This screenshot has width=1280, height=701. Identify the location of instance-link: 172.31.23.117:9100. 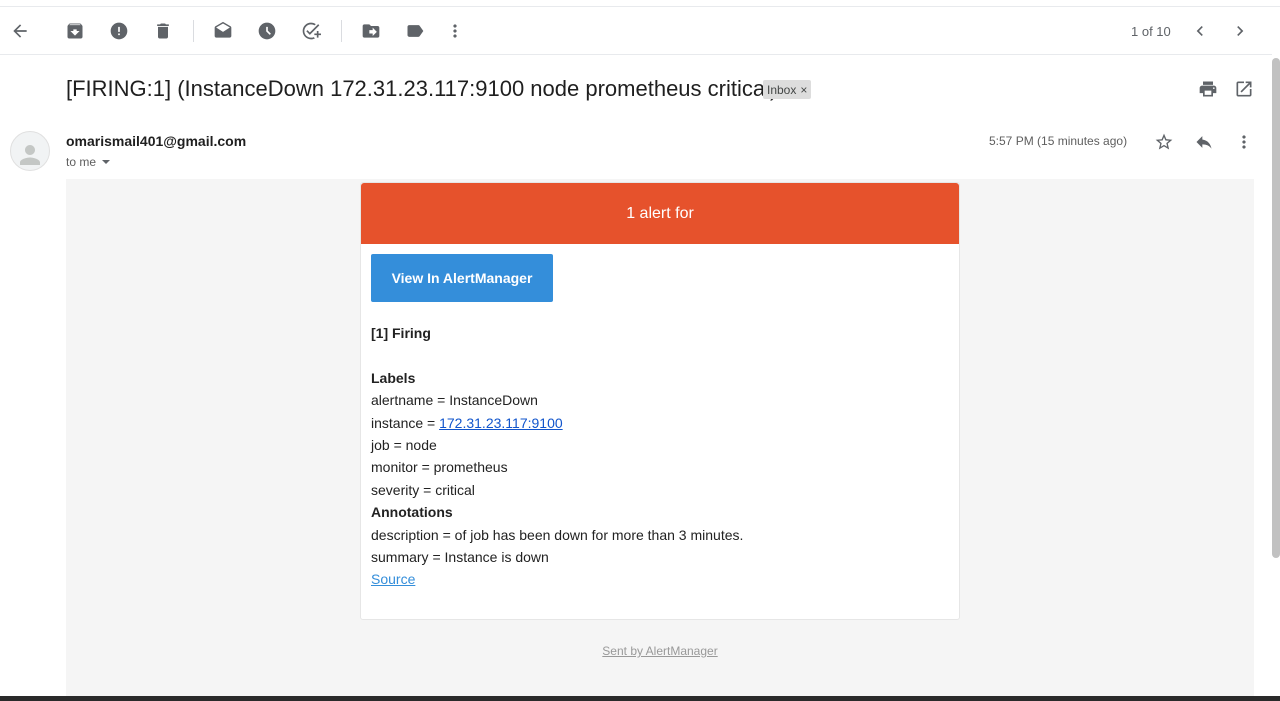
(501, 423).